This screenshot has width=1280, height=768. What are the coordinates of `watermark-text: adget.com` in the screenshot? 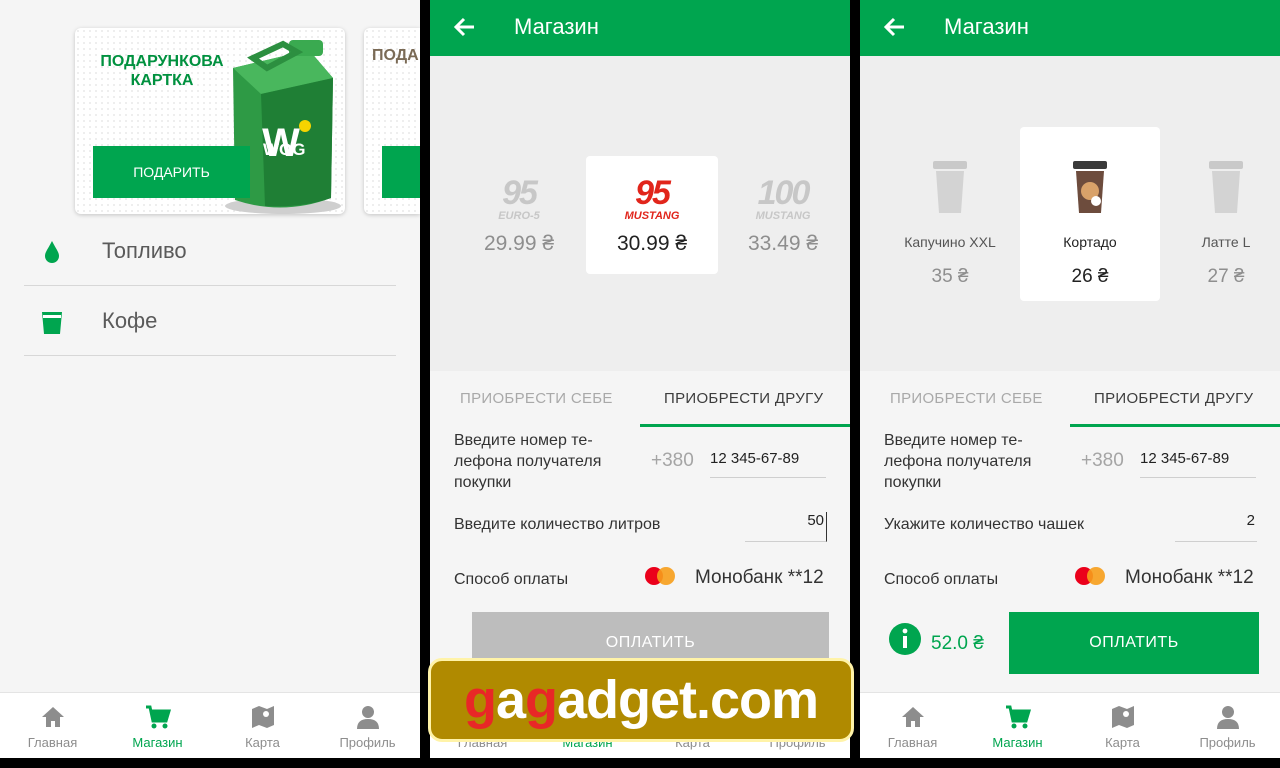 It's located at (687, 700).